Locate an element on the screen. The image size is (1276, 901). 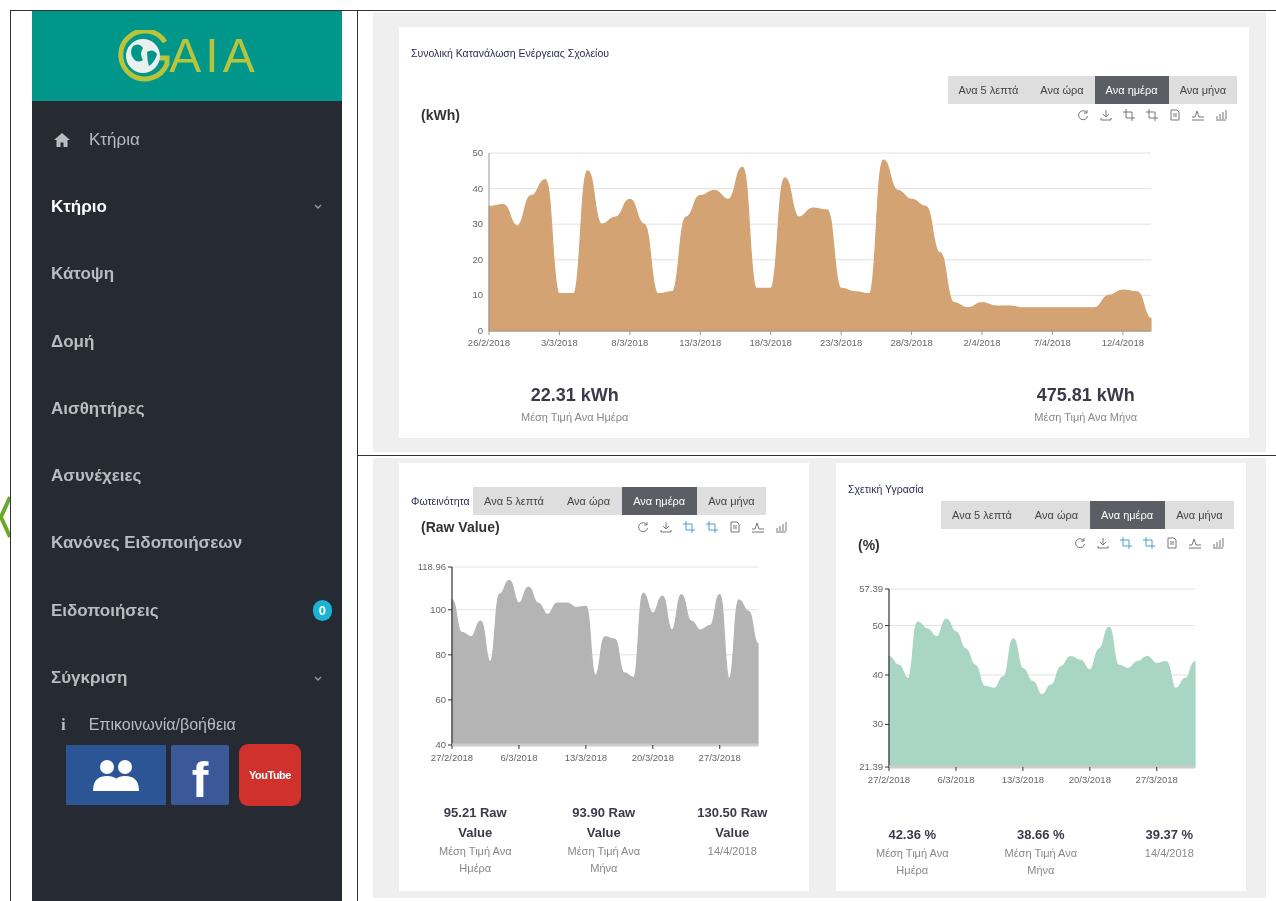
y-tick-label: 0 is located at coordinates (480, 330).